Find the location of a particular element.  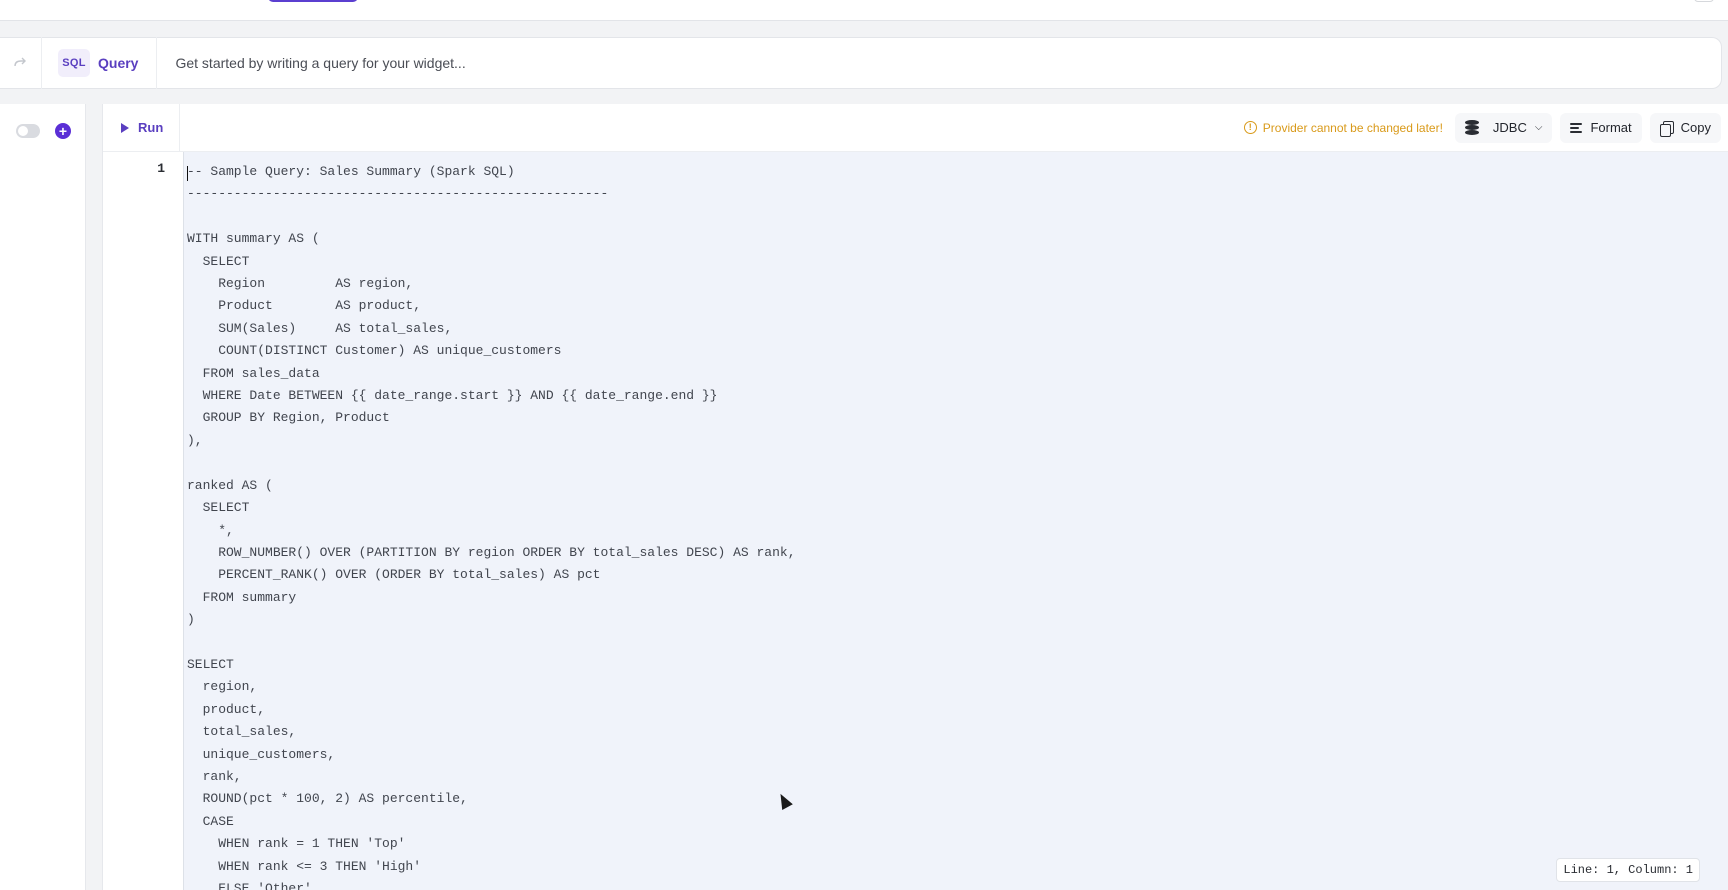

chevron-down-icon: ⌵ is located at coordinates (1538, 127).